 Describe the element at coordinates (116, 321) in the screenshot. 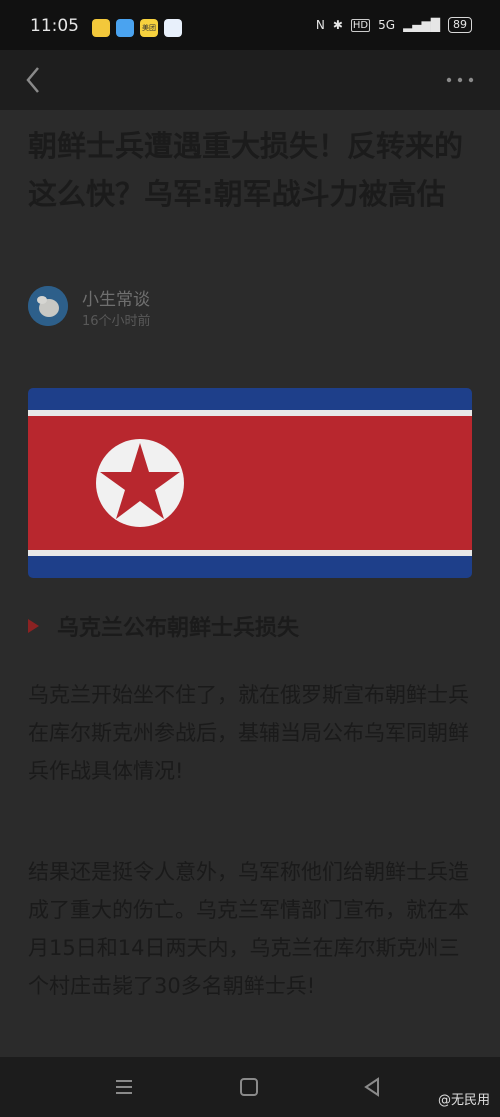

I see `publish-time: 16个小时前` at that location.